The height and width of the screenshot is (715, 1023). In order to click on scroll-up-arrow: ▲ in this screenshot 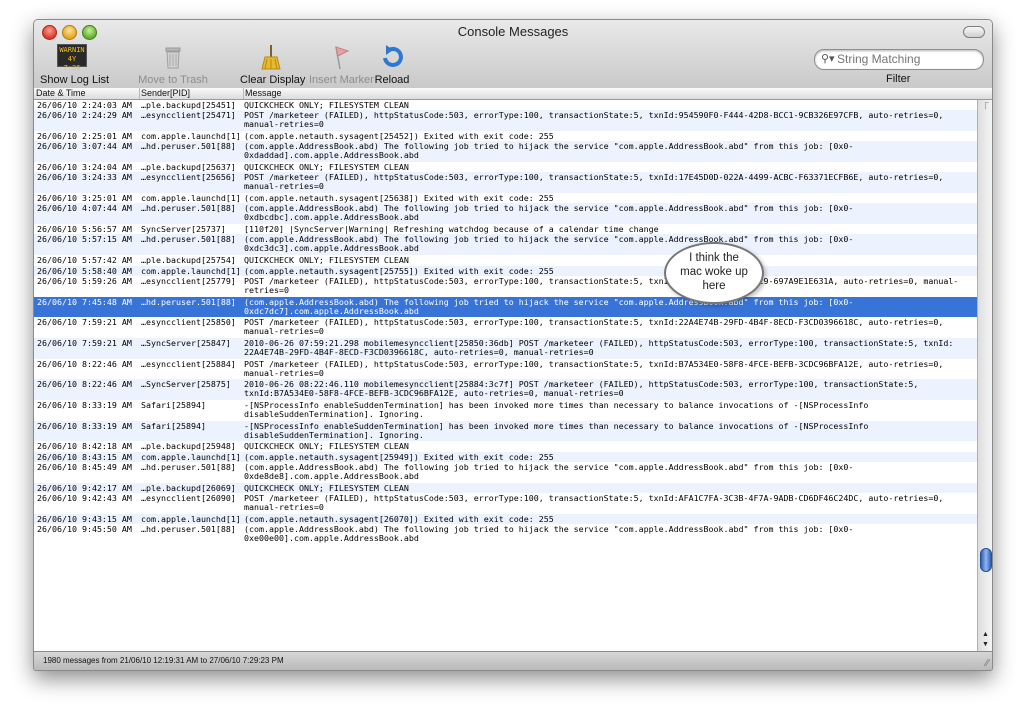, I will do `click(985, 635)`.